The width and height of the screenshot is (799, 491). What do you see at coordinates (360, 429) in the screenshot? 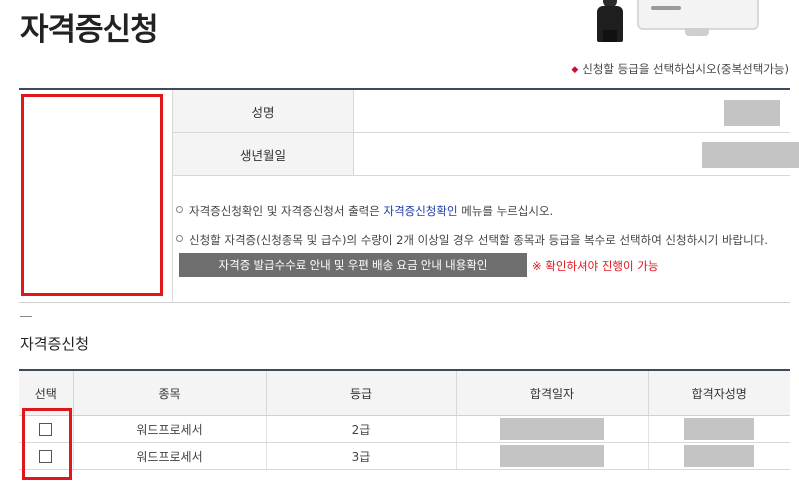
I see `grade-cell: 2급` at bounding box center [360, 429].